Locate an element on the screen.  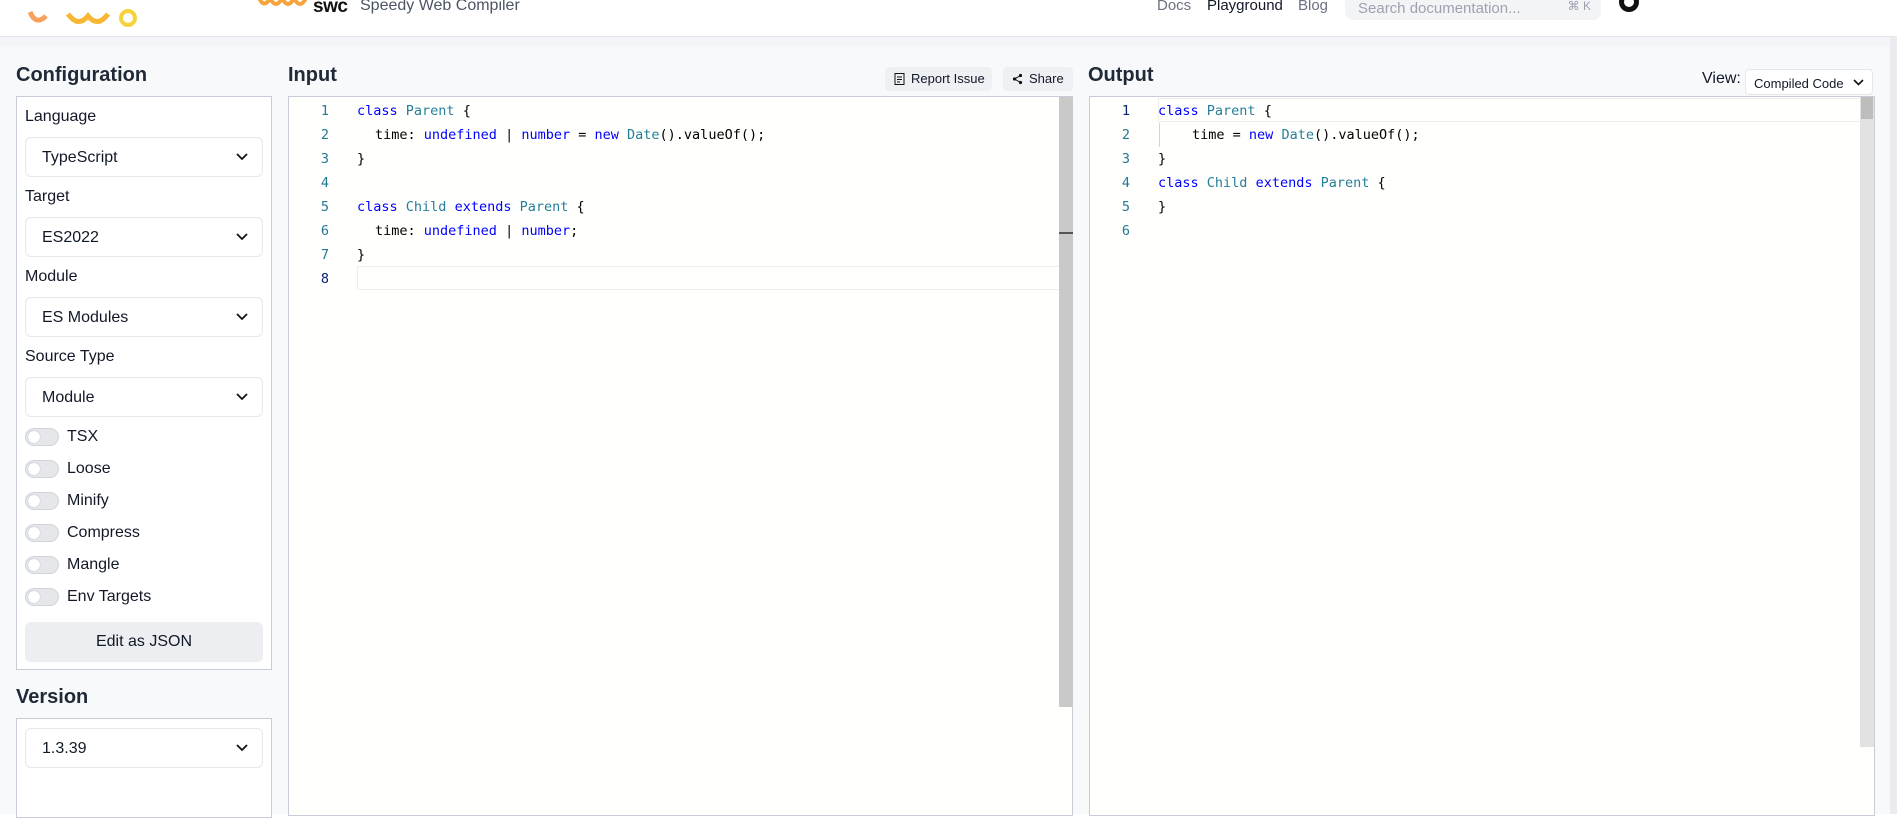
share-icon is located at coordinates (1017, 79).